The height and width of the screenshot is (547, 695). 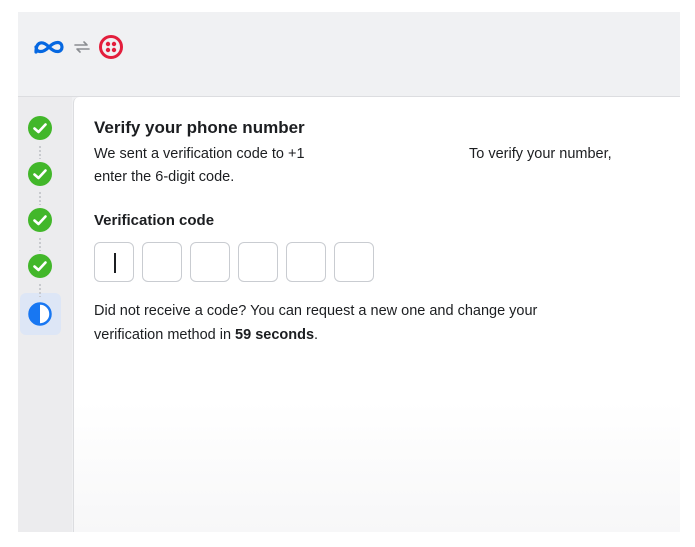 What do you see at coordinates (40, 174) in the screenshot?
I see `step-2-check-circle-icon` at bounding box center [40, 174].